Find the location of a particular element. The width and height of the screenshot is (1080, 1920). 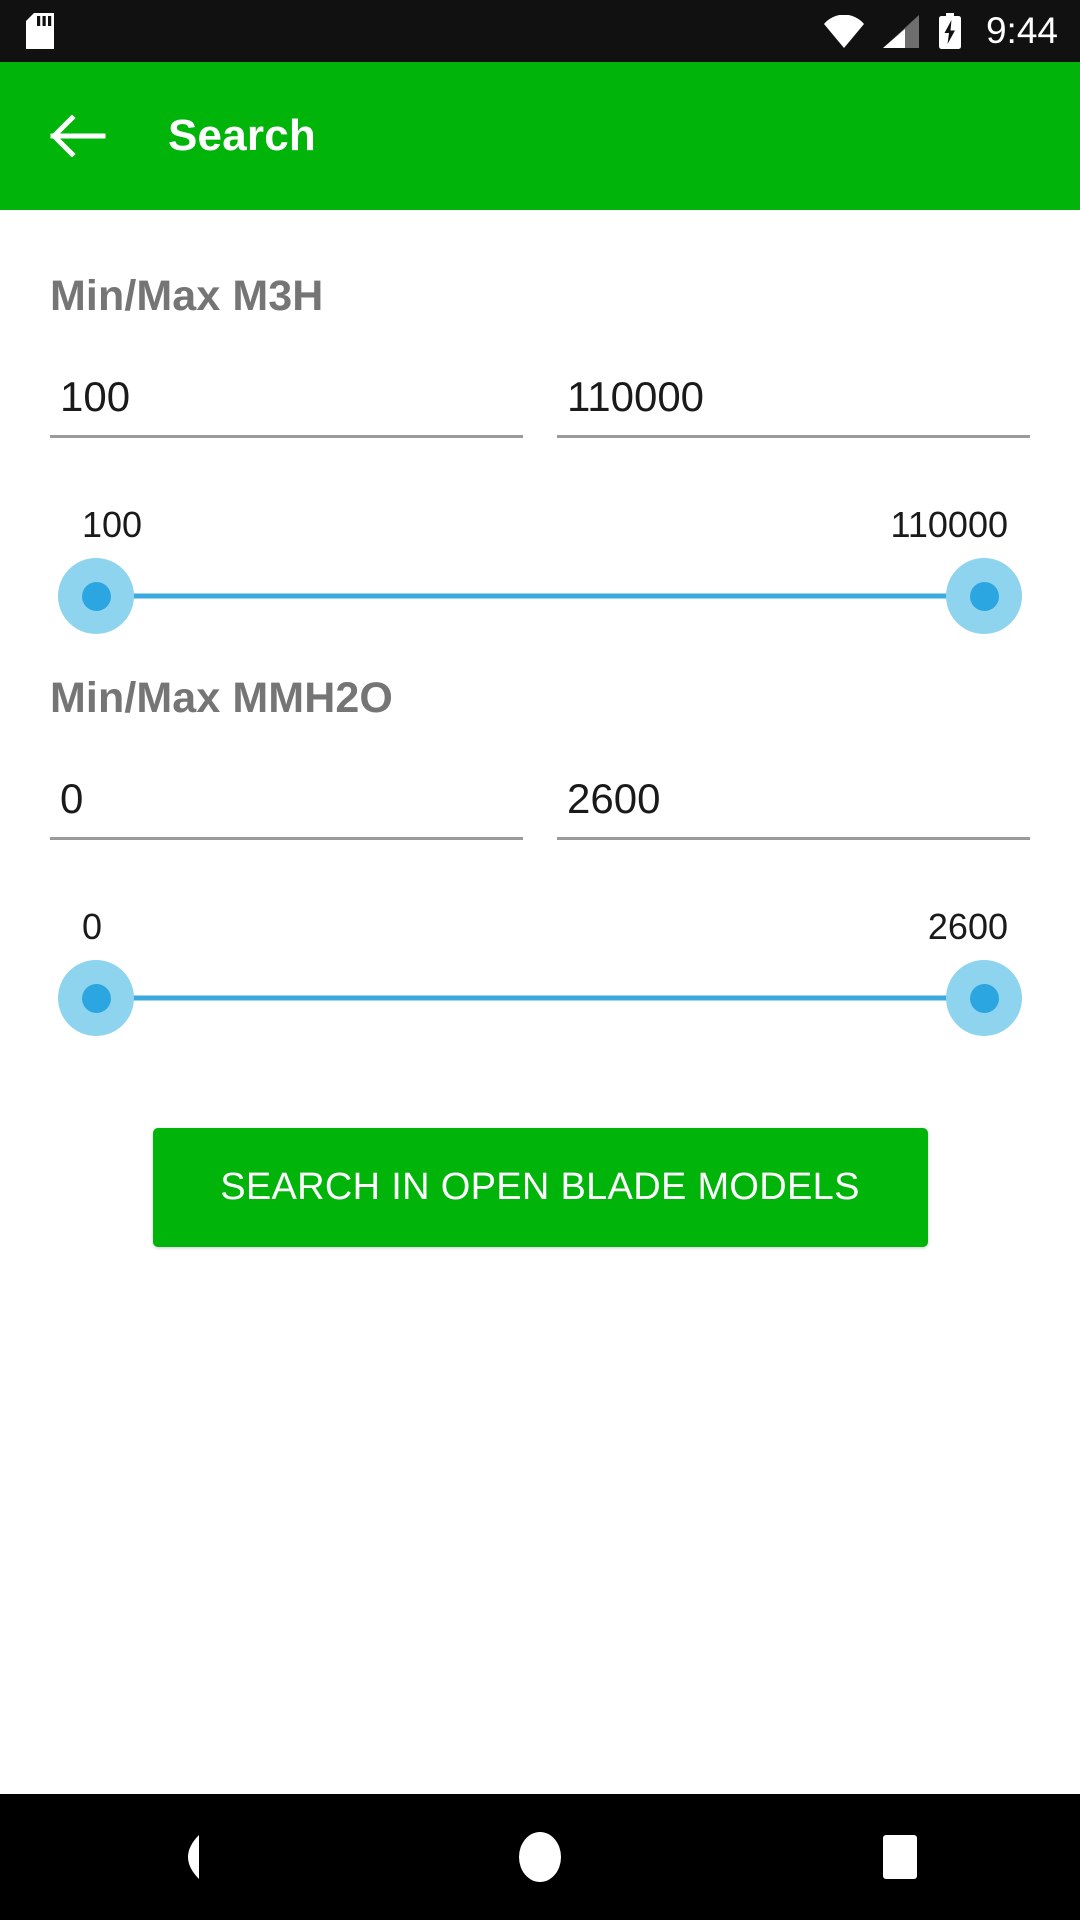

mmh2o-slider-labels: 0 2600 is located at coordinates (540, 927).